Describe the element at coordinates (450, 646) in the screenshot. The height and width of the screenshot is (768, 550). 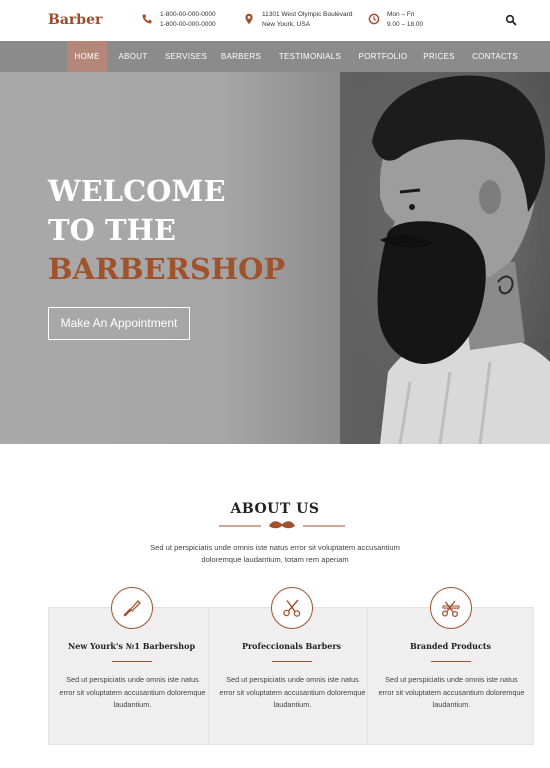
I see `card-title: Branded Products` at that location.